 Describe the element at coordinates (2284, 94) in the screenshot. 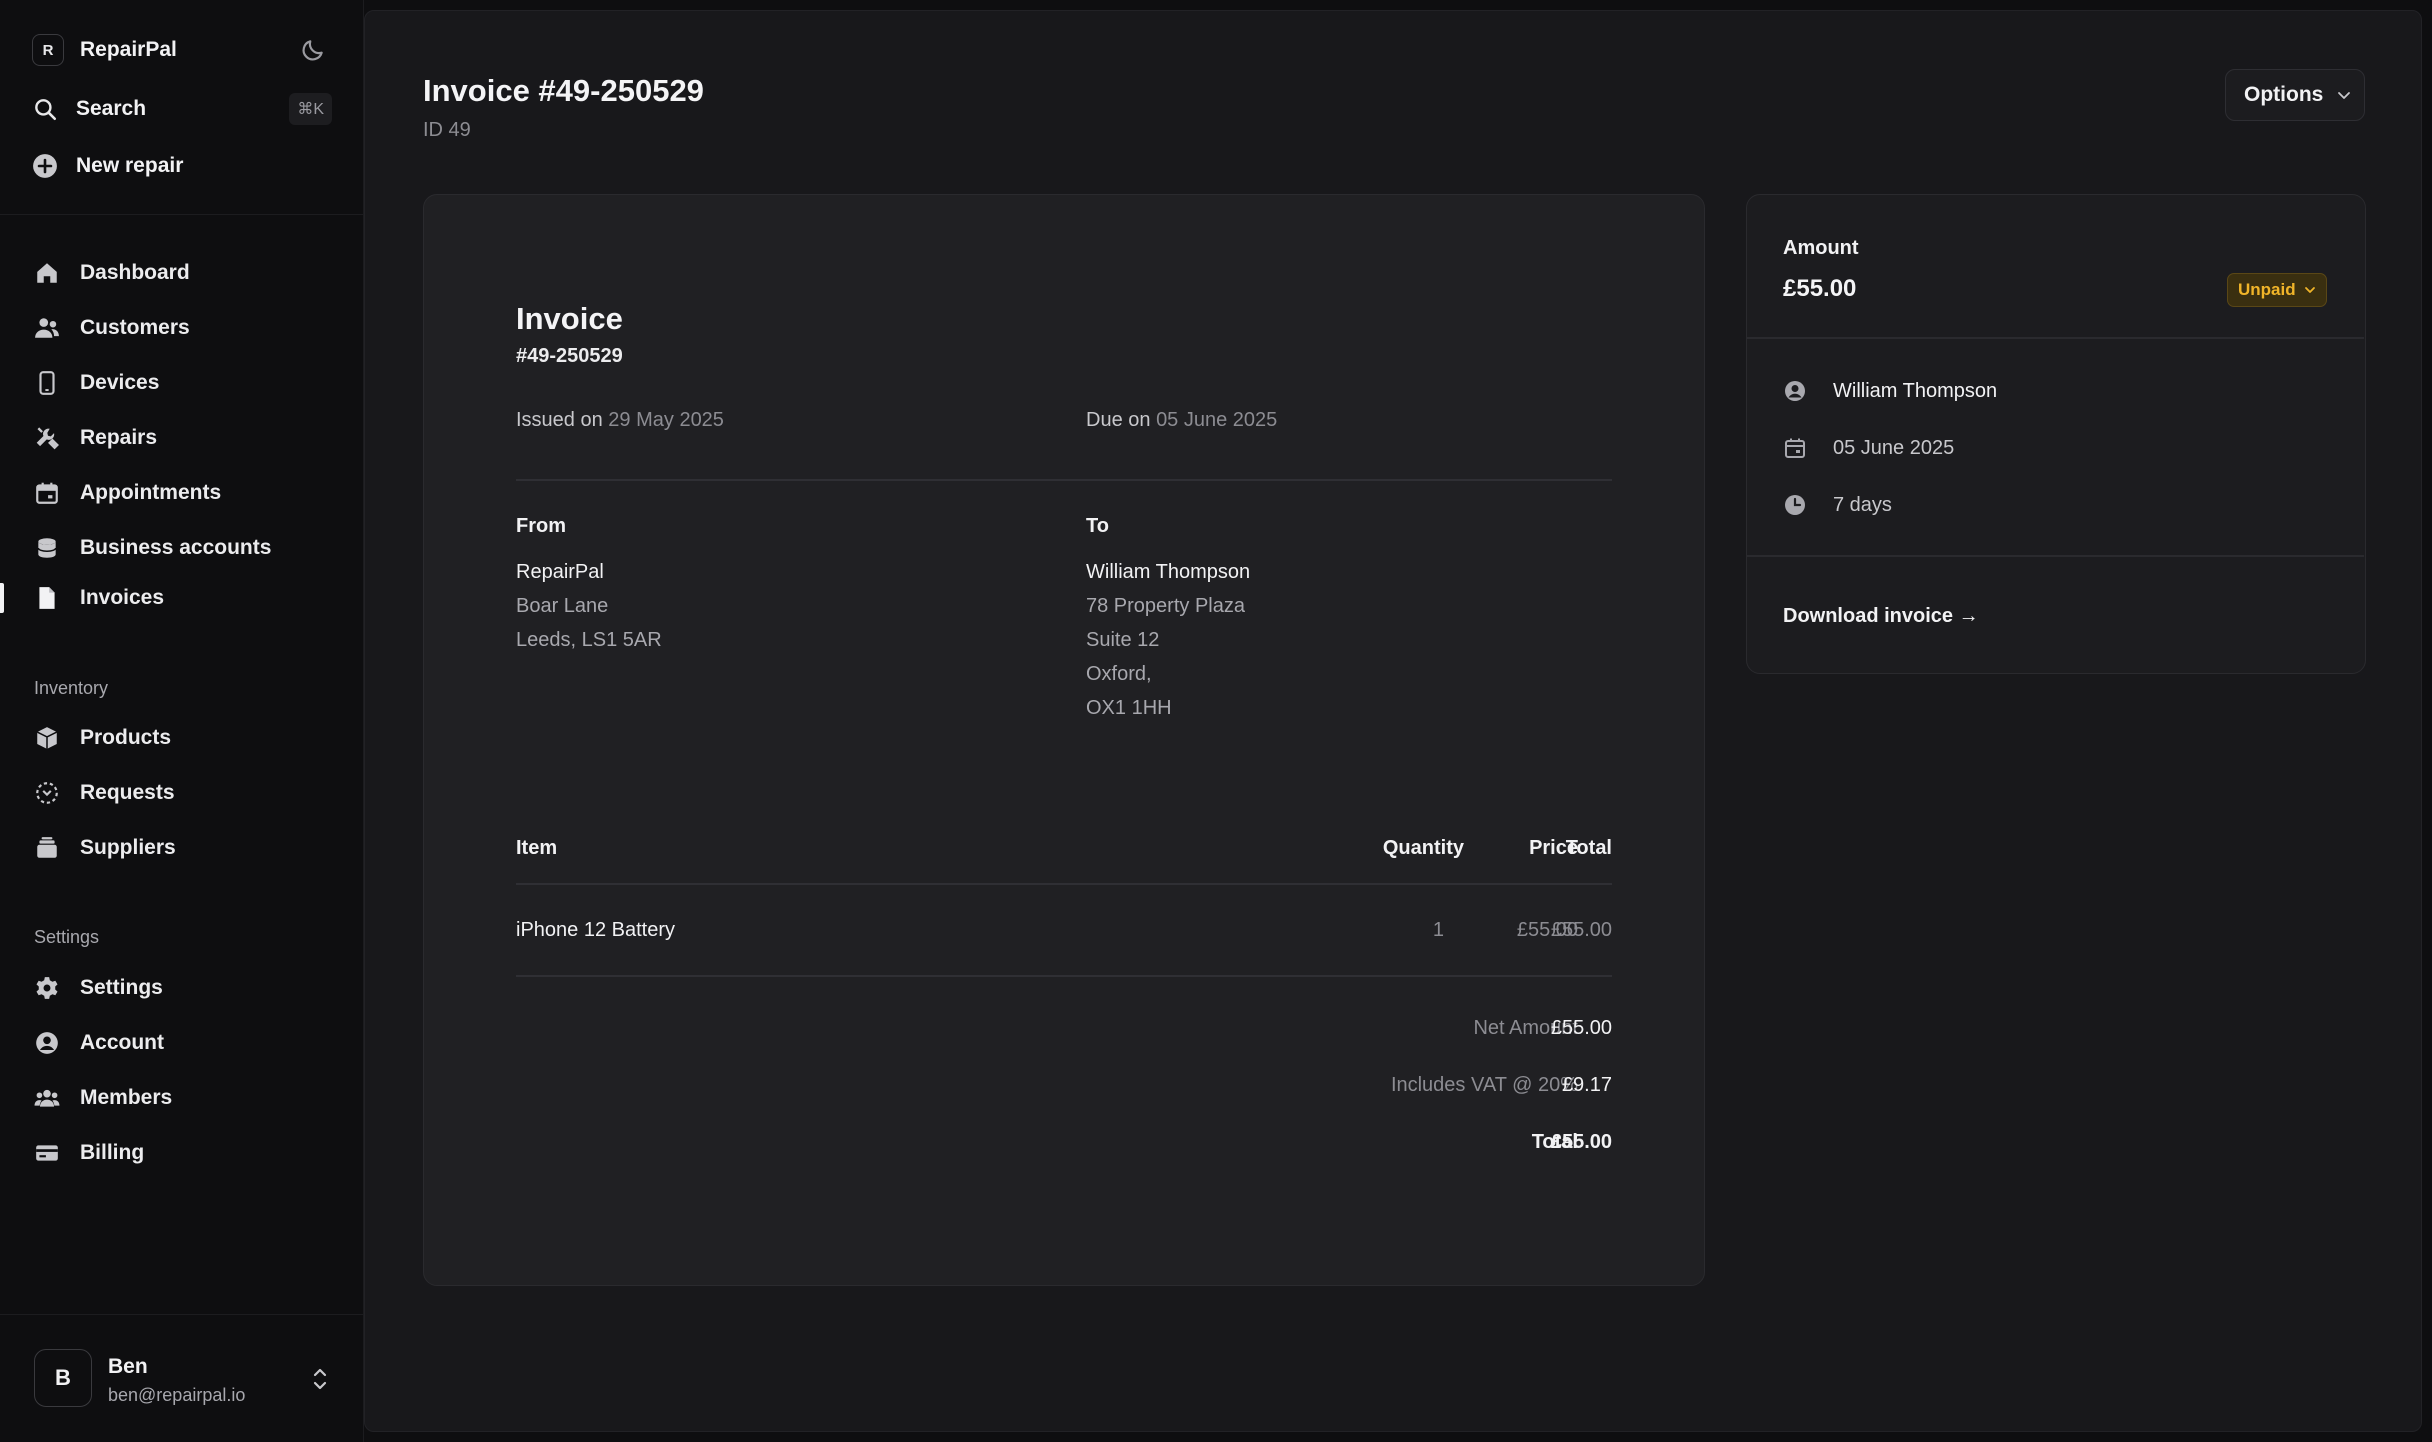

I see `options-label: Options` at that location.